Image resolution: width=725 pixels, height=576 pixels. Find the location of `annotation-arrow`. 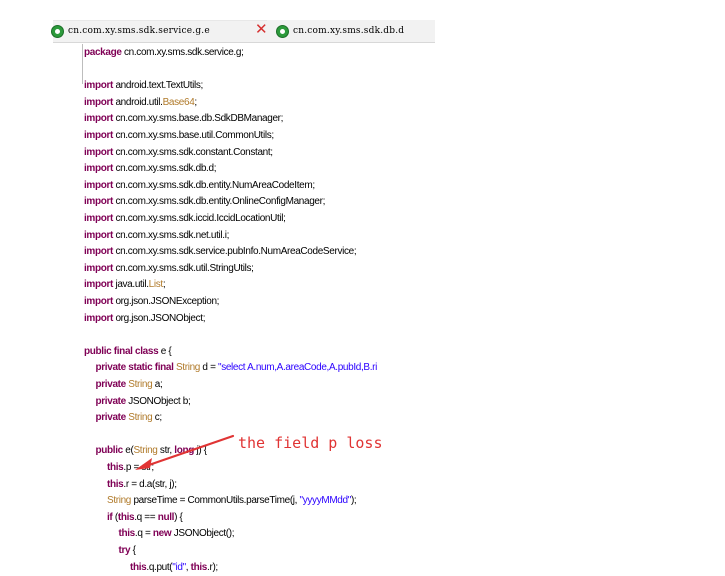

annotation-arrow is located at coordinates (185, 452).